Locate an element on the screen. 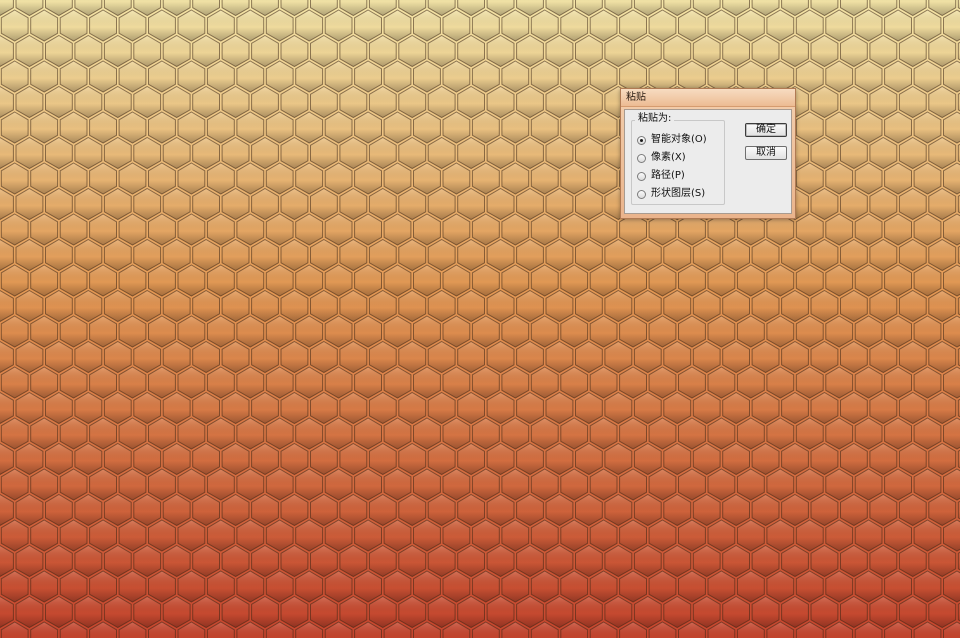 The width and height of the screenshot is (960, 638). dialog-body: 粘贴为: 智能对象(O) 像素(X) 路径(P) 形状图层(S) 确定 取消 is located at coordinates (708, 161).